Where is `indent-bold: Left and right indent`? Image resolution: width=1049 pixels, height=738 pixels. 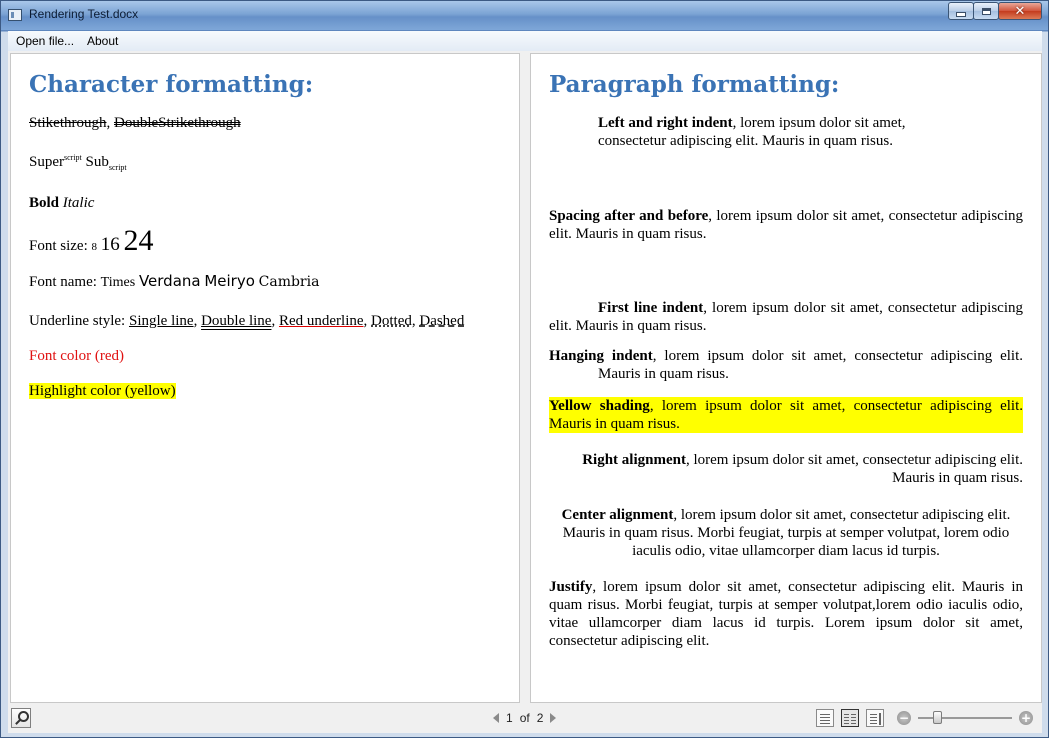
indent-bold: Left and right indent is located at coordinates (665, 123).